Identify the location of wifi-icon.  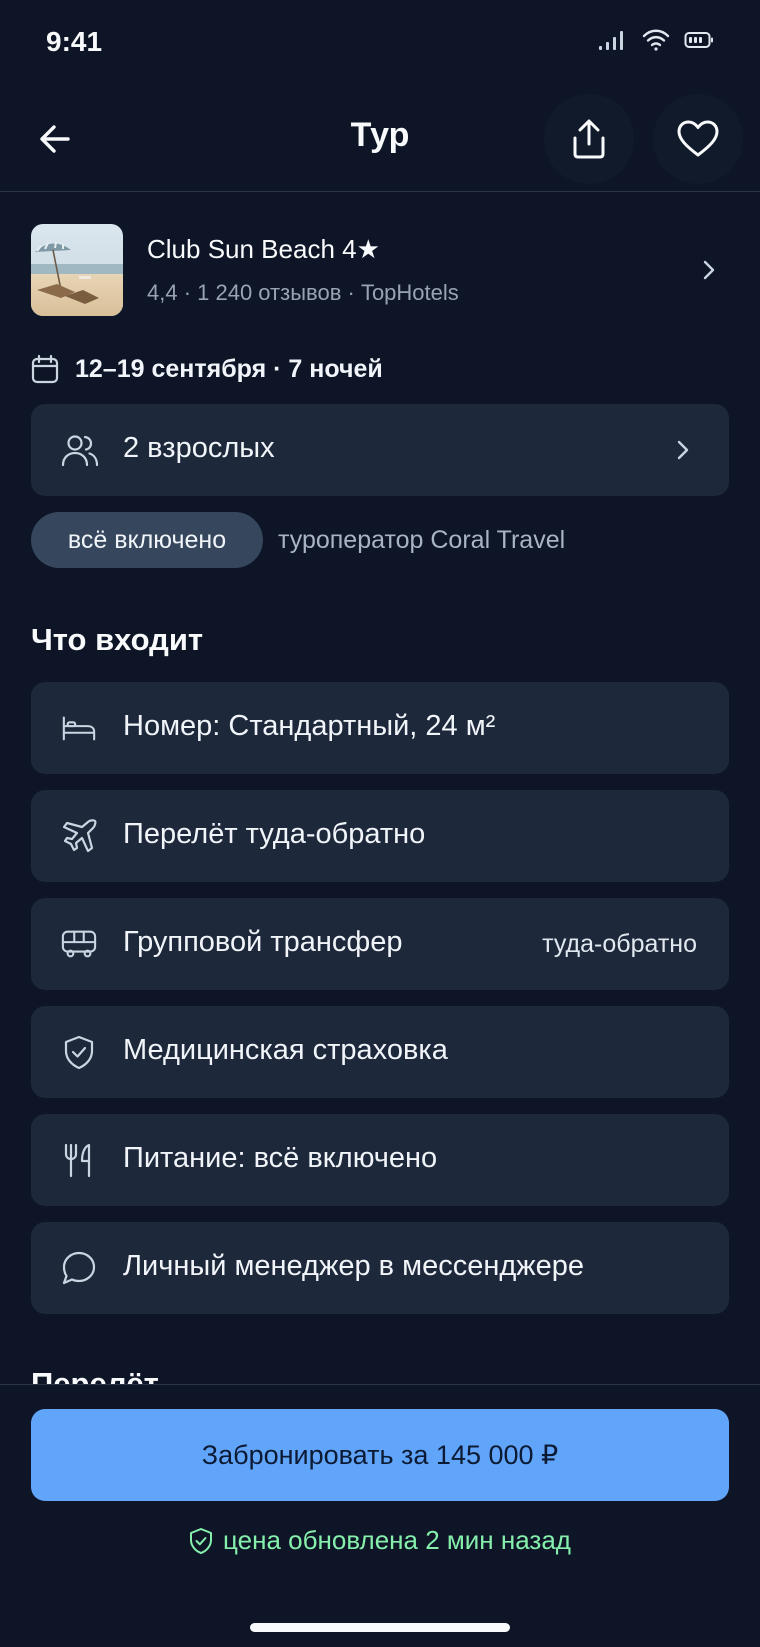
(656, 42).